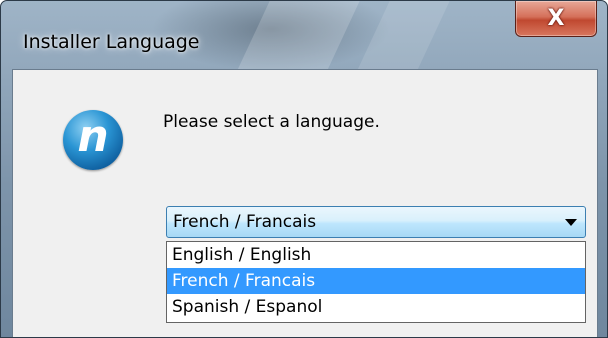 This screenshot has width=608, height=338. What do you see at coordinates (271, 122) in the screenshot?
I see `language-prompt: Please select a language.` at bounding box center [271, 122].